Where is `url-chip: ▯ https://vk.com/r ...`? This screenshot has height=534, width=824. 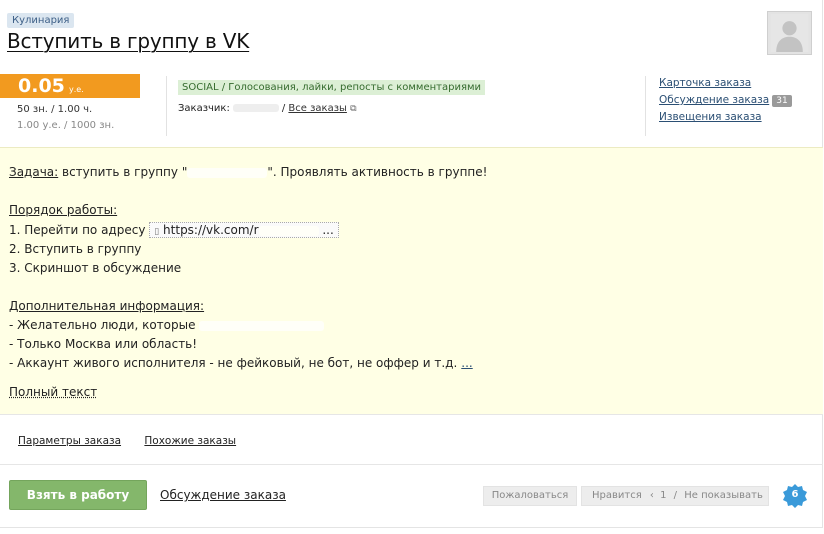 url-chip: ▯ https://vk.com/r ... is located at coordinates (244, 230).